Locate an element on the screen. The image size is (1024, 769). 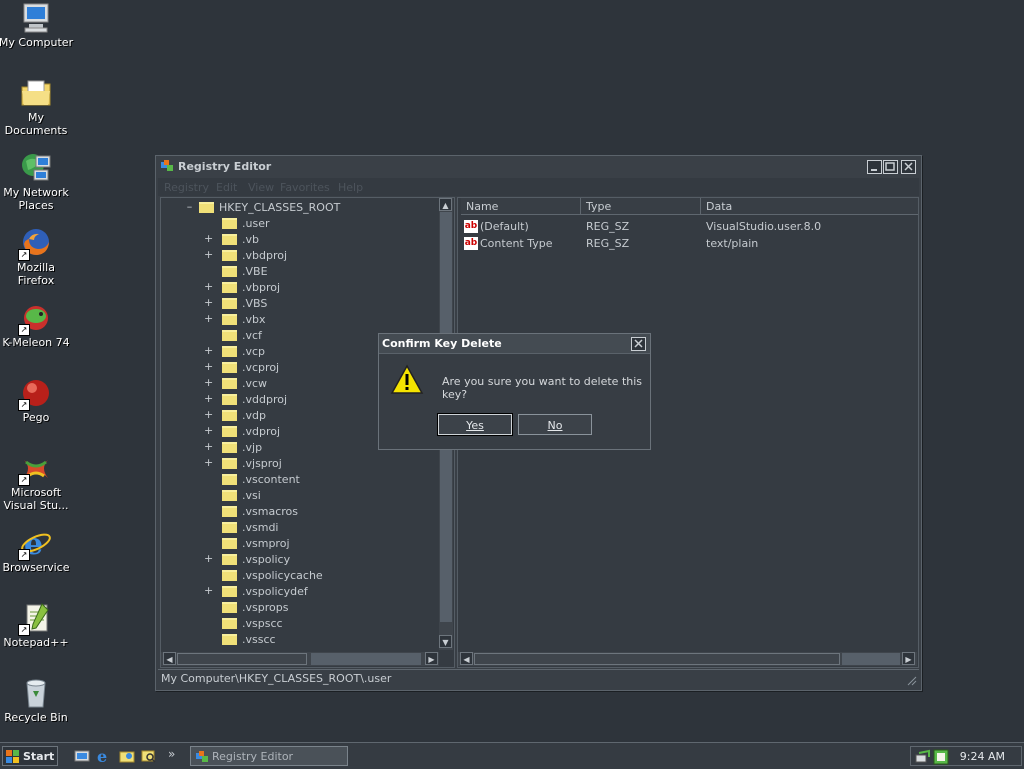
tree-item: .vsmacros is located at coordinates (299, 512).